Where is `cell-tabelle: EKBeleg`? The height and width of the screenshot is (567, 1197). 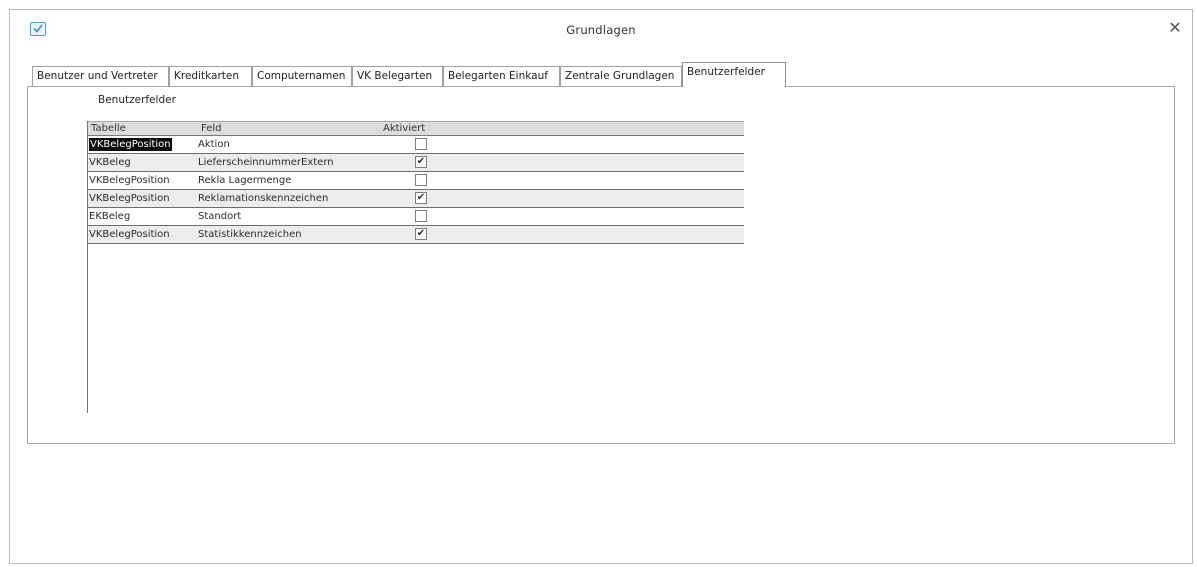
cell-tabelle: EKBeleg is located at coordinates (109, 216).